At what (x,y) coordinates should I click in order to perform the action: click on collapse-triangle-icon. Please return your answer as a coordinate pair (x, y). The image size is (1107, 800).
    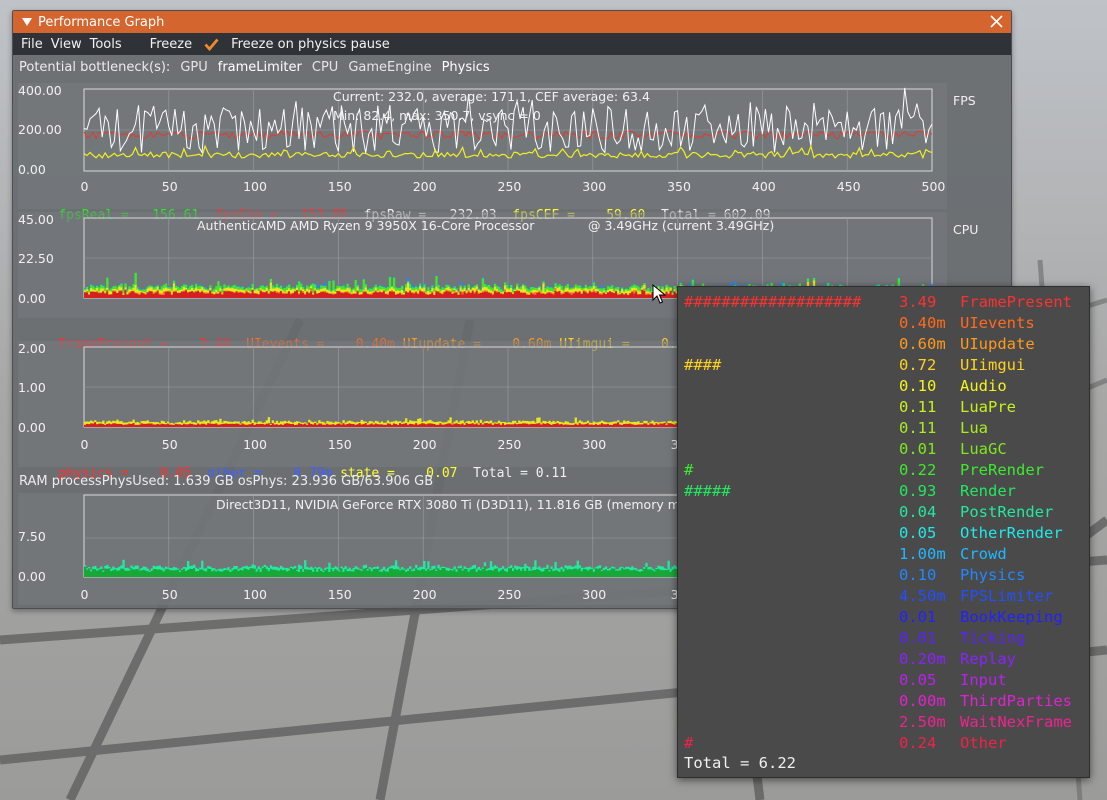
    Looking at the image, I should click on (27, 22).